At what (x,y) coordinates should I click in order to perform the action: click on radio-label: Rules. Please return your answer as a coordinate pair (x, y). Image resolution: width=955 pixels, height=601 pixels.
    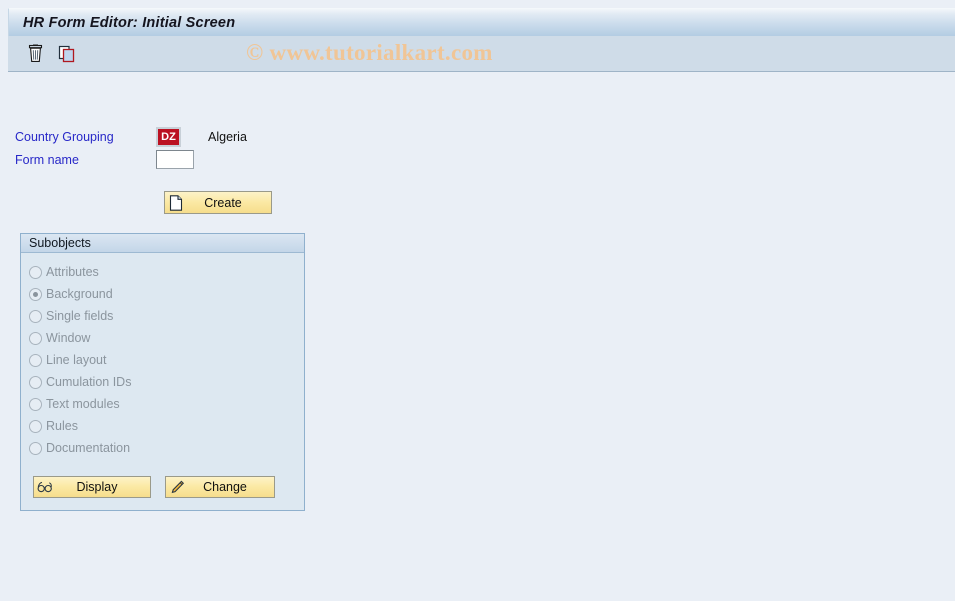
    Looking at the image, I should click on (62, 426).